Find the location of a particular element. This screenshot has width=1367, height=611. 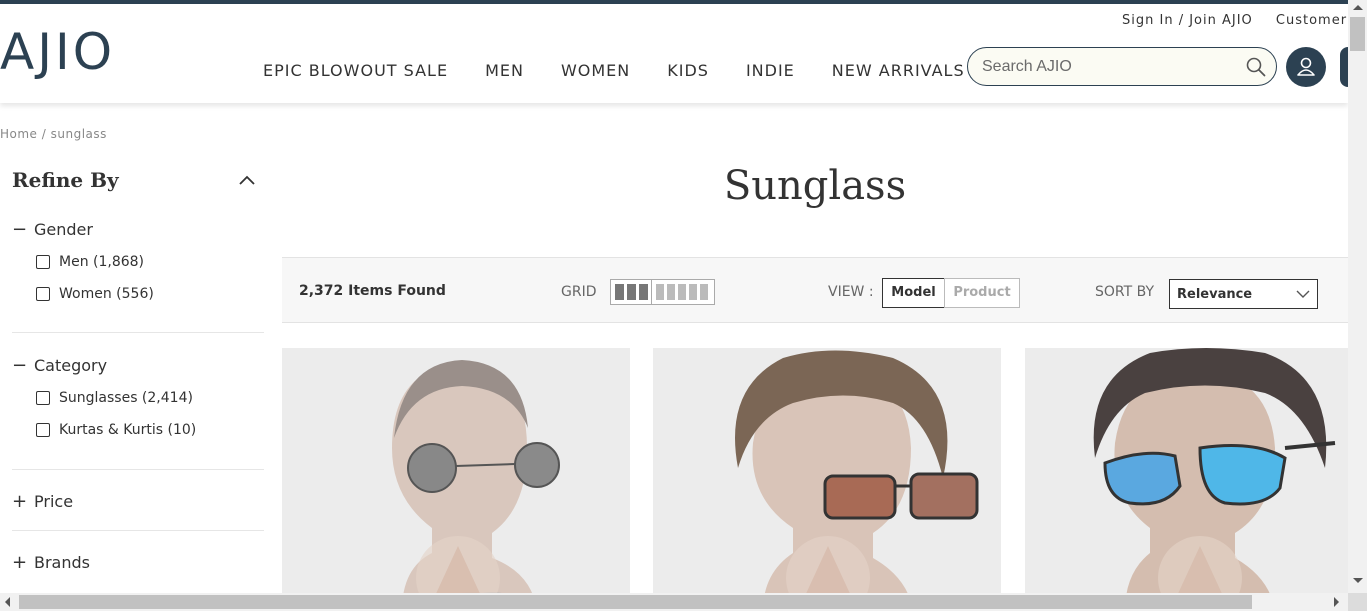

nav-new-arrivals: NEW ARRIVALS is located at coordinates (898, 70).